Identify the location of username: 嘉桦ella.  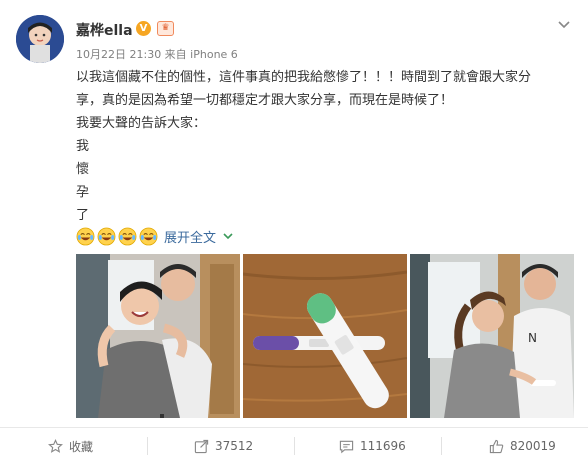
(104, 30).